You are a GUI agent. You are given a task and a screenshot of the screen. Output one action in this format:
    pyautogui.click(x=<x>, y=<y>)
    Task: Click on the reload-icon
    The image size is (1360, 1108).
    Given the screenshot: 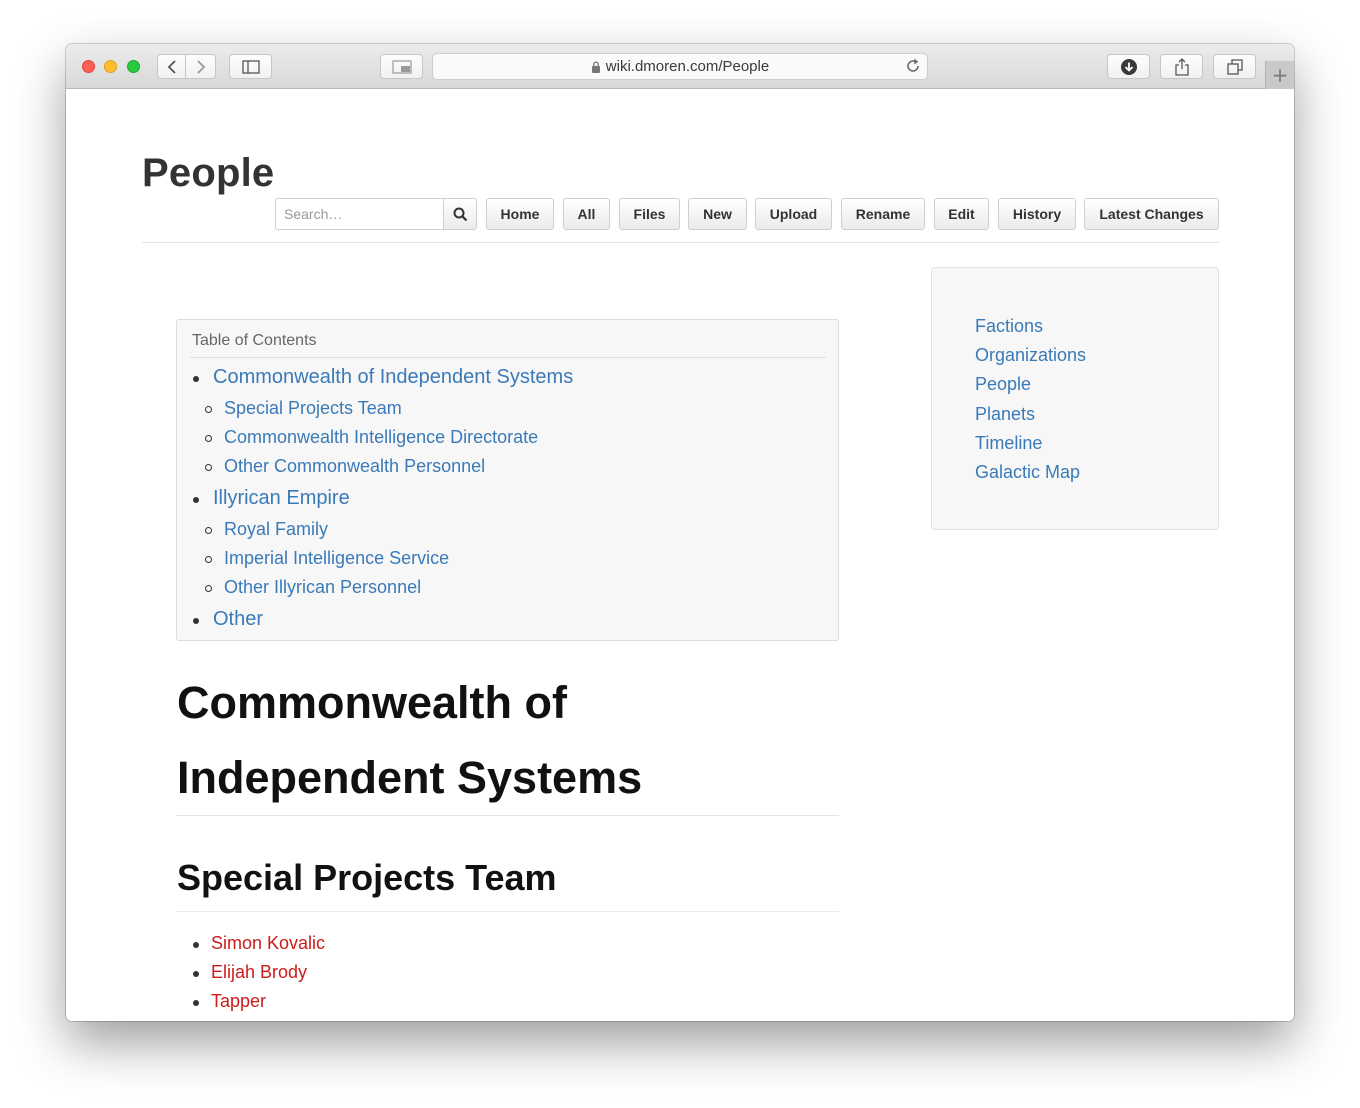 What is the action you would take?
    pyautogui.click(x=913, y=66)
    